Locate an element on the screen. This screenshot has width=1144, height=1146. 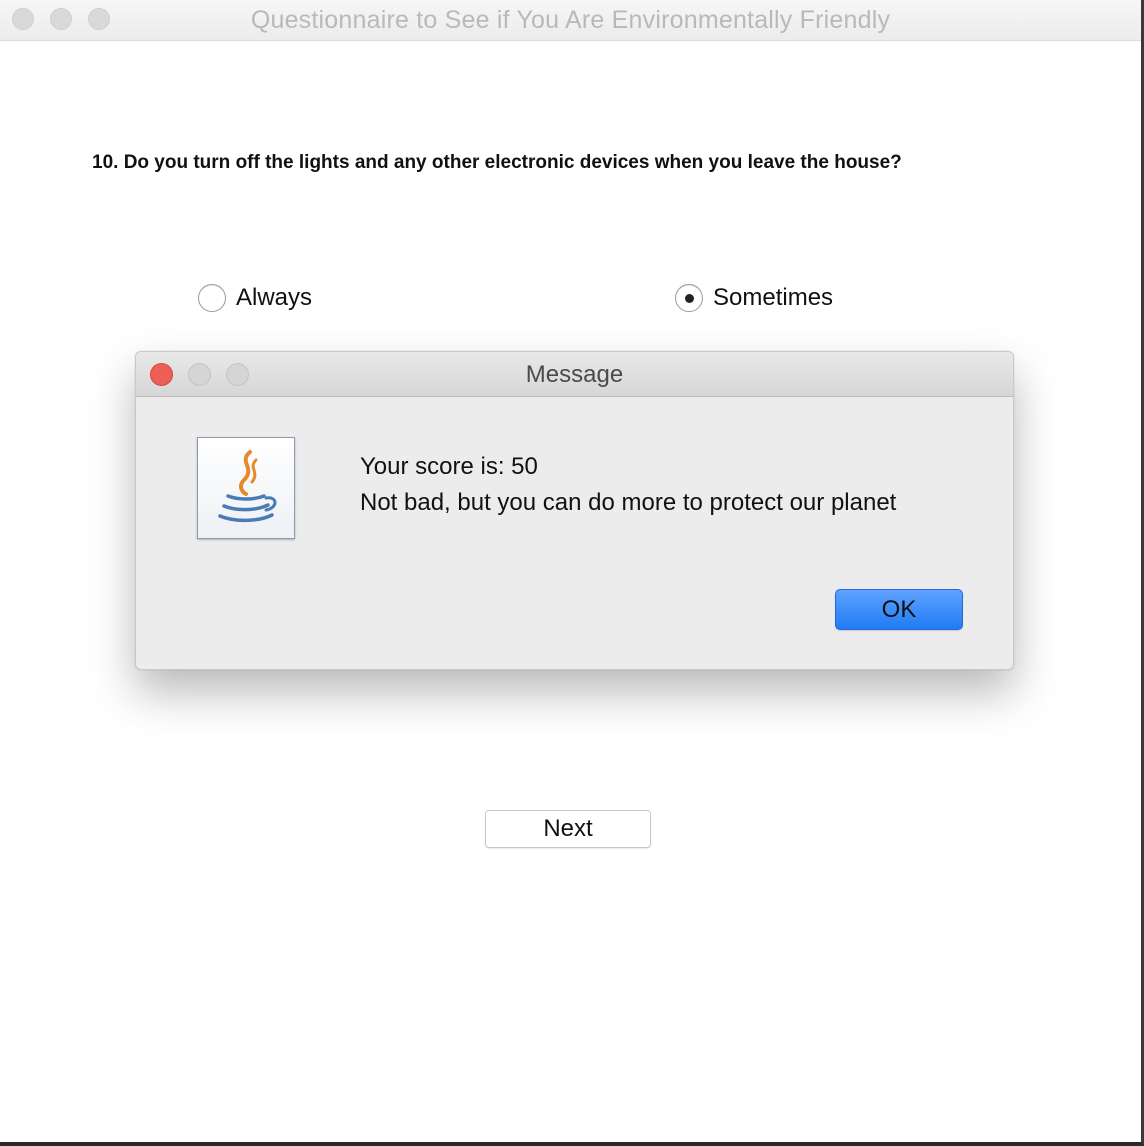
java-logo-graphic is located at coordinates (247, 486).